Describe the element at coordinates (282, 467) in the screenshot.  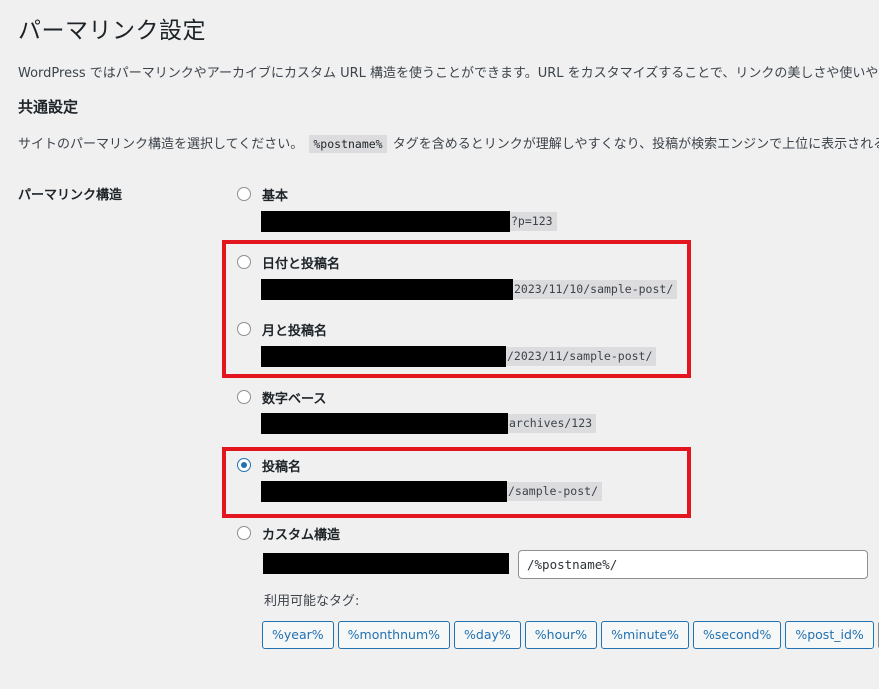
I see `option-label-post-name: 投稿名` at that location.